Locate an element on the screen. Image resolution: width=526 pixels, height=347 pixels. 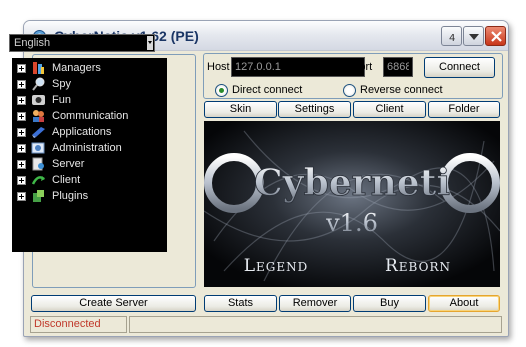
tree-item-communication: Communication is located at coordinates (89, 116).